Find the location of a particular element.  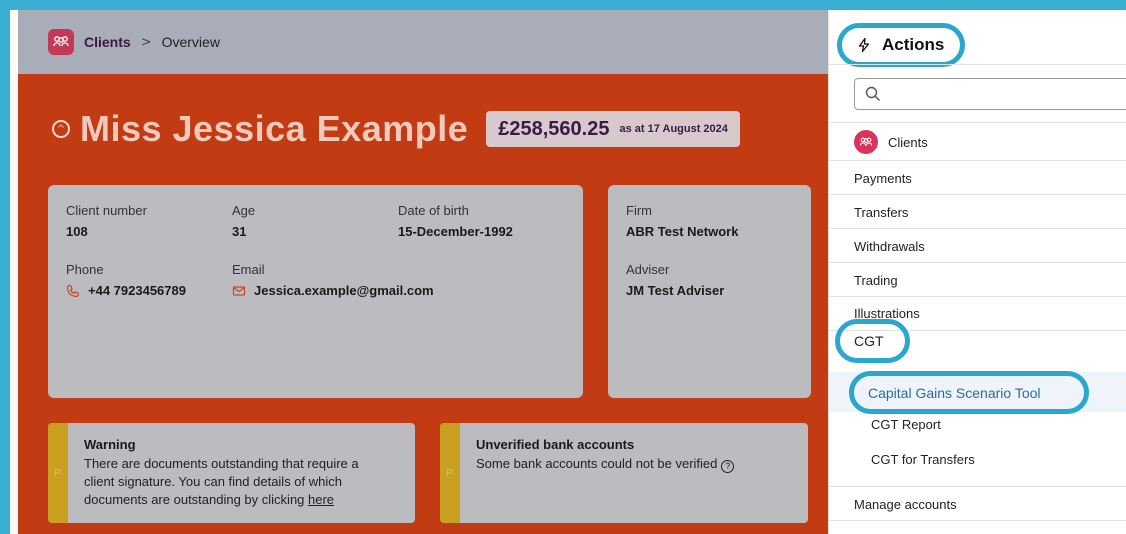

firm-field: Firm ABR Test Network is located at coordinates (682, 221).